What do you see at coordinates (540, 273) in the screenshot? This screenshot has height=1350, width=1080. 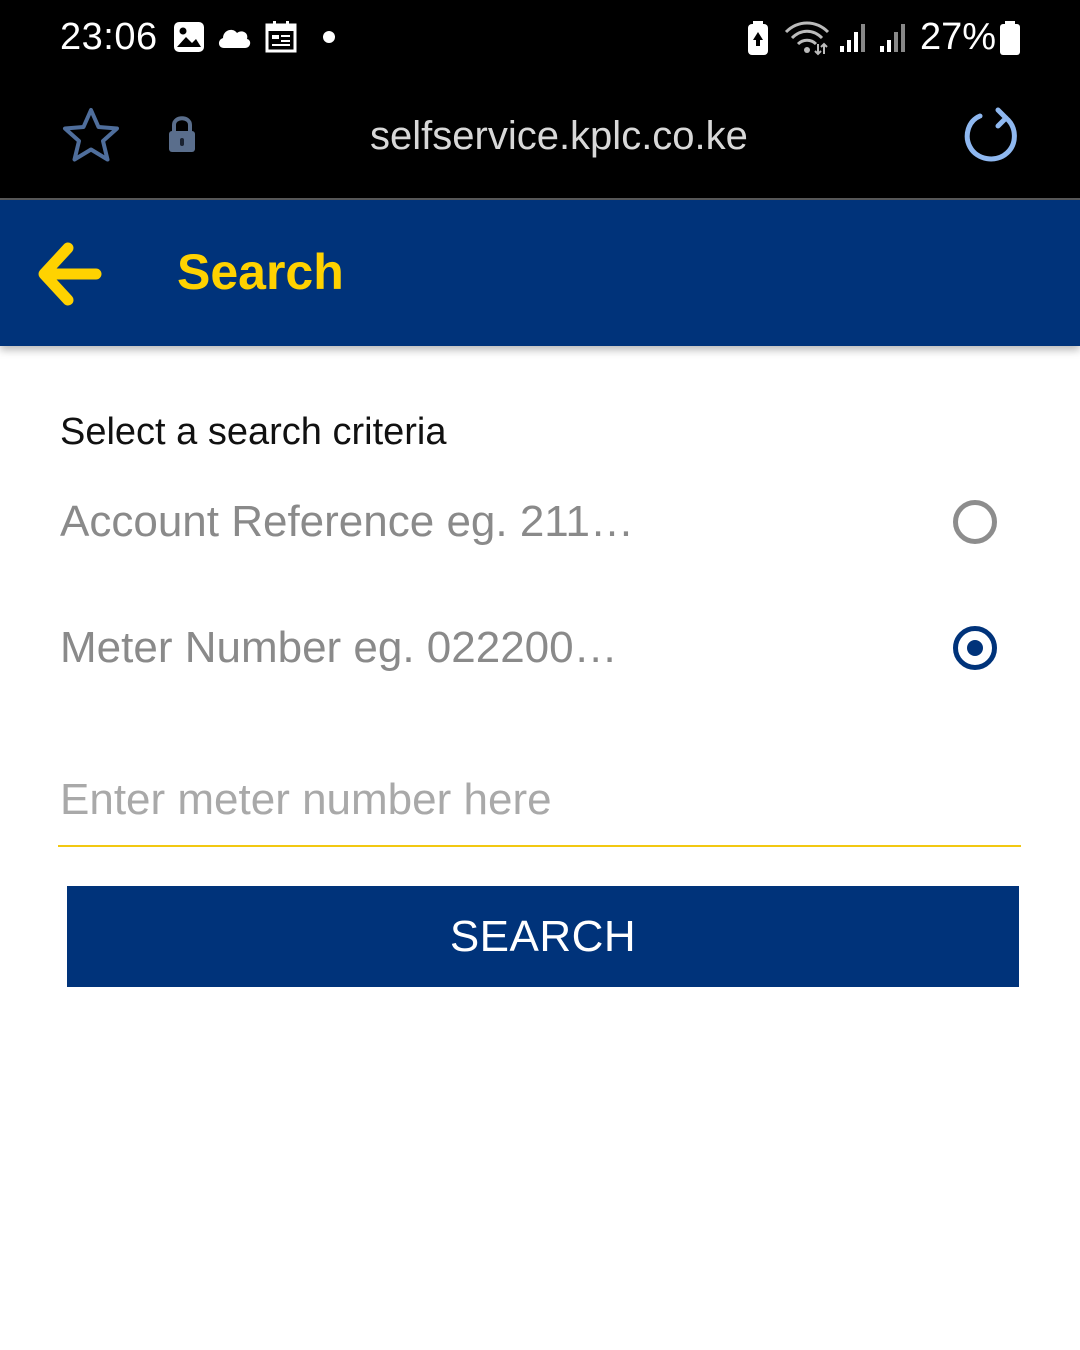 I see `app-header: Search` at bounding box center [540, 273].